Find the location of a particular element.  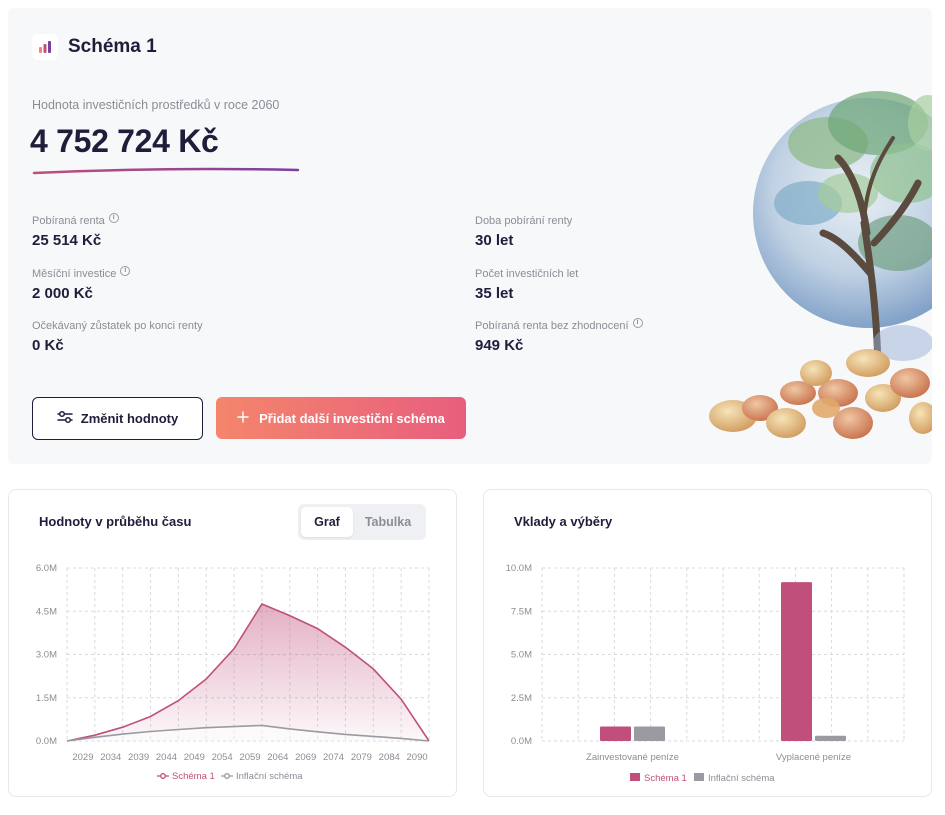

stat-rent-noval-label: Pobíraná renta bez zhodnocení is located at coordinates (552, 326).